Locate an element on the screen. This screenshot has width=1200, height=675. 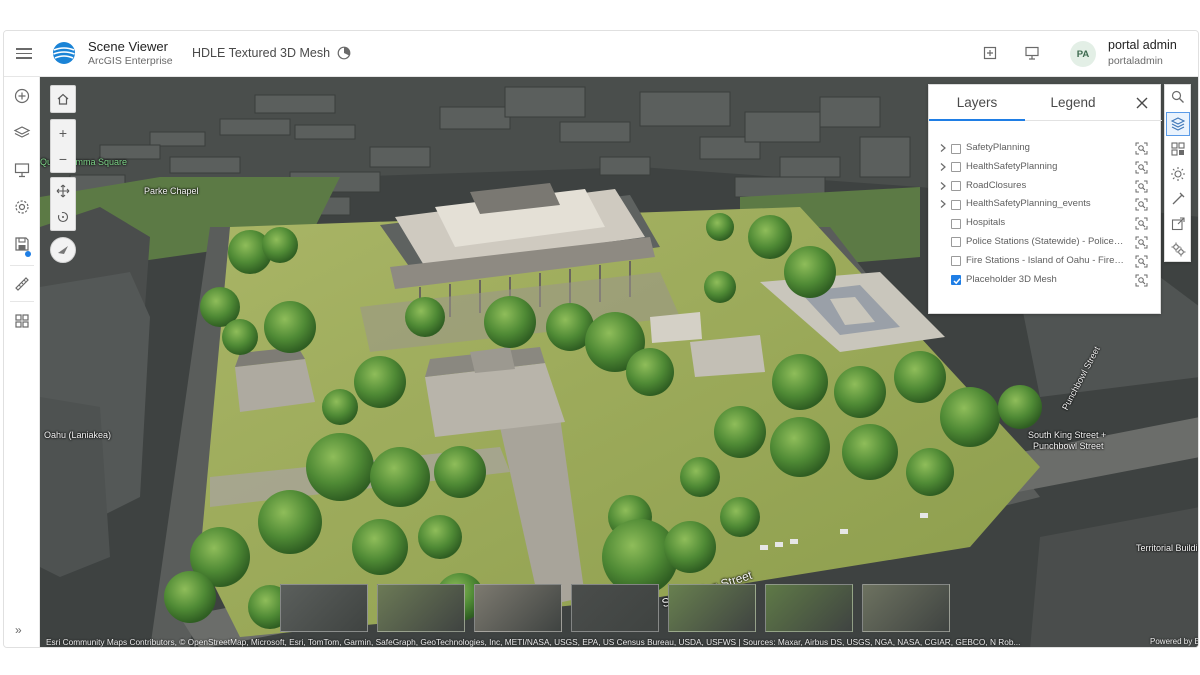
layer-name: HealthSafetyPlanning_events is located at coordinates (1028, 204).